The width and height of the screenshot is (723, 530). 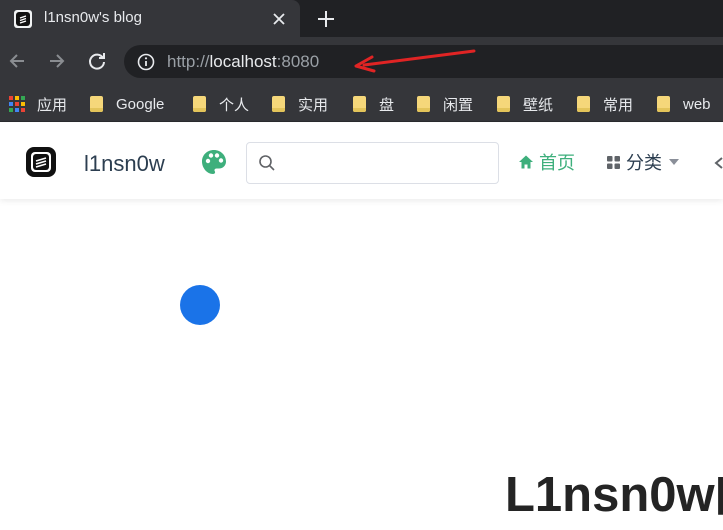 What do you see at coordinates (526, 162) in the screenshot?
I see `home-icon` at bounding box center [526, 162].